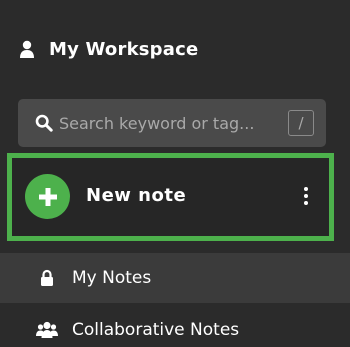 This screenshot has height=347, width=350. Describe the element at coordinates (156, 330) in the screenshot. I see `sidebar-item-label: Collaborative Notes` at that location.